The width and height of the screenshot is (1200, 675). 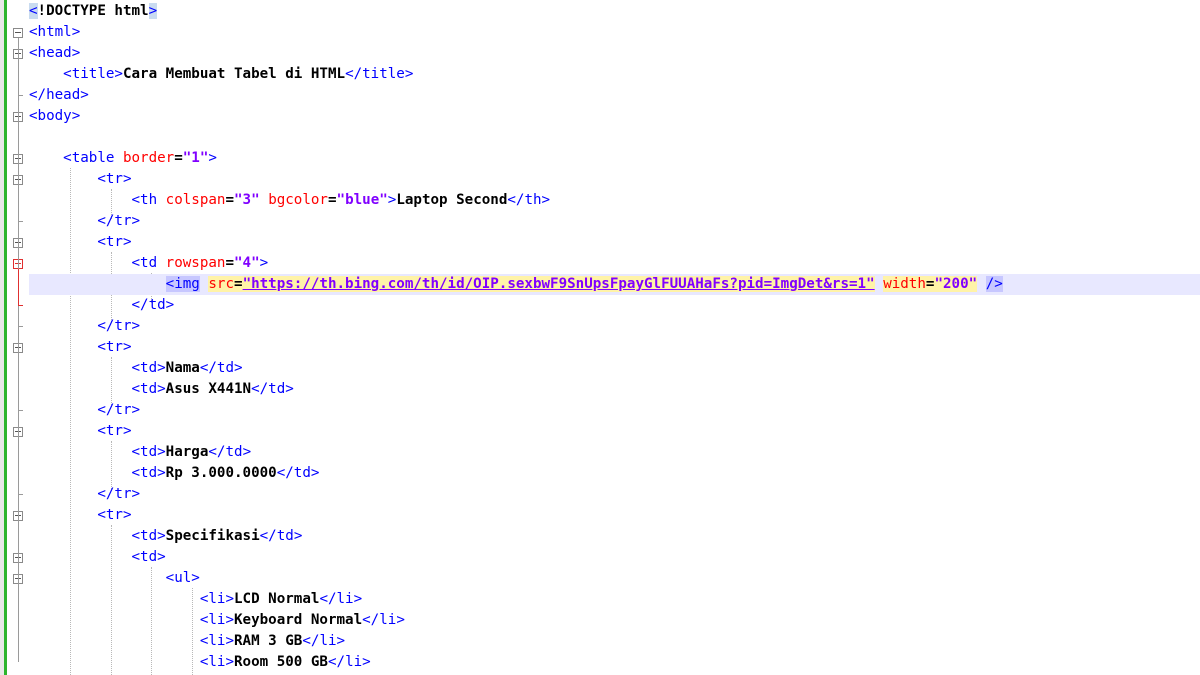 I want to click on tag-token: <ul, so click(x=178, y=578).